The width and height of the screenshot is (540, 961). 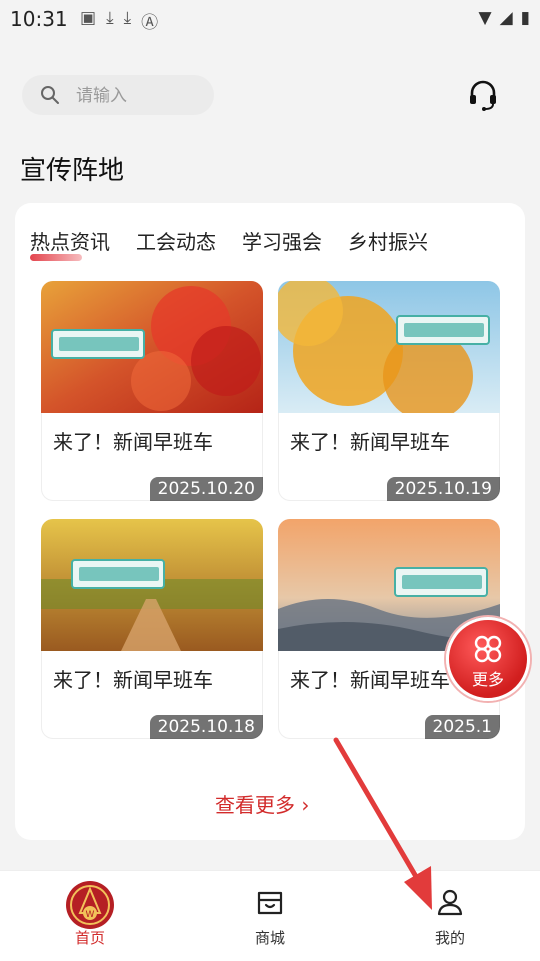 I want to click on tab-union-updates: 工会动态, so click(x=176, y=240).